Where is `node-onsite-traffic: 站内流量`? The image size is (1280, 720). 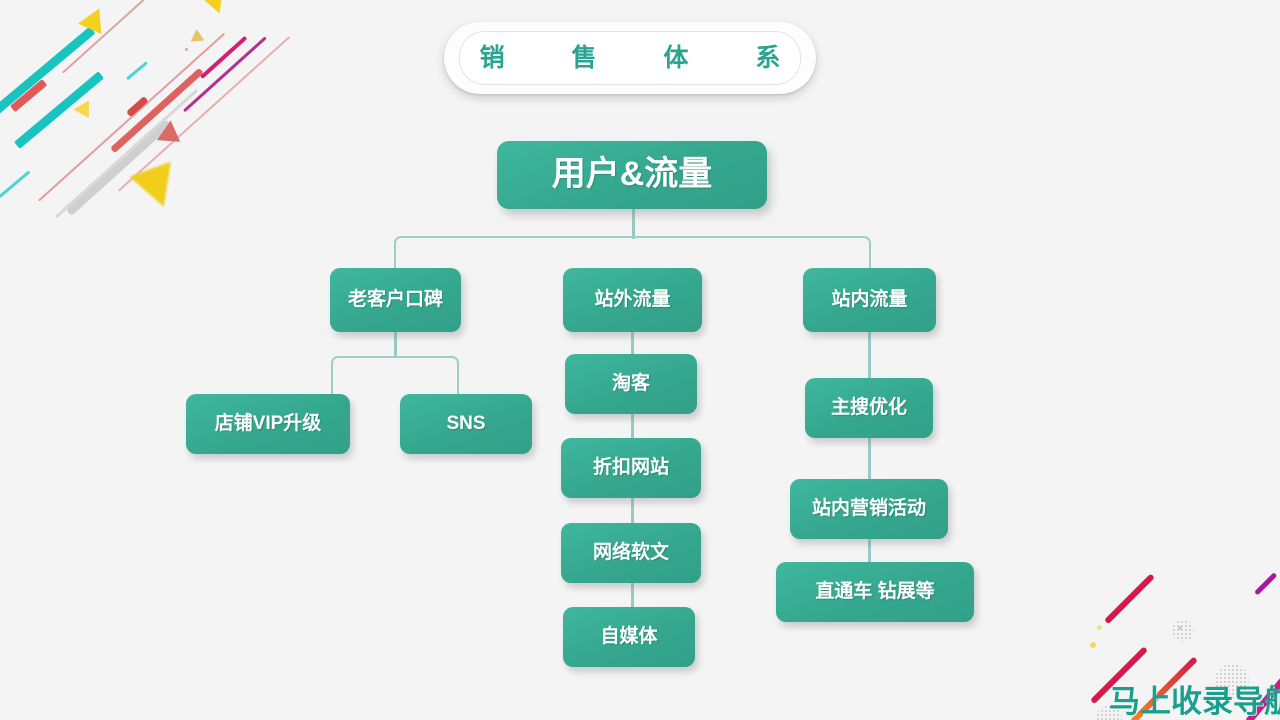 node-onsite-traffic: 站内流量 is located at coordinates (869, 300).